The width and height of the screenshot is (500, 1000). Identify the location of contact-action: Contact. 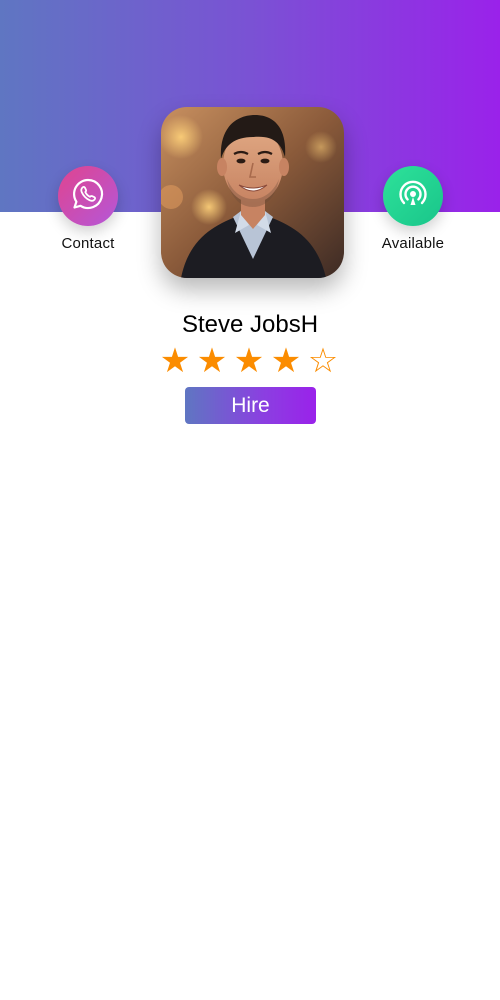
(88, 209).